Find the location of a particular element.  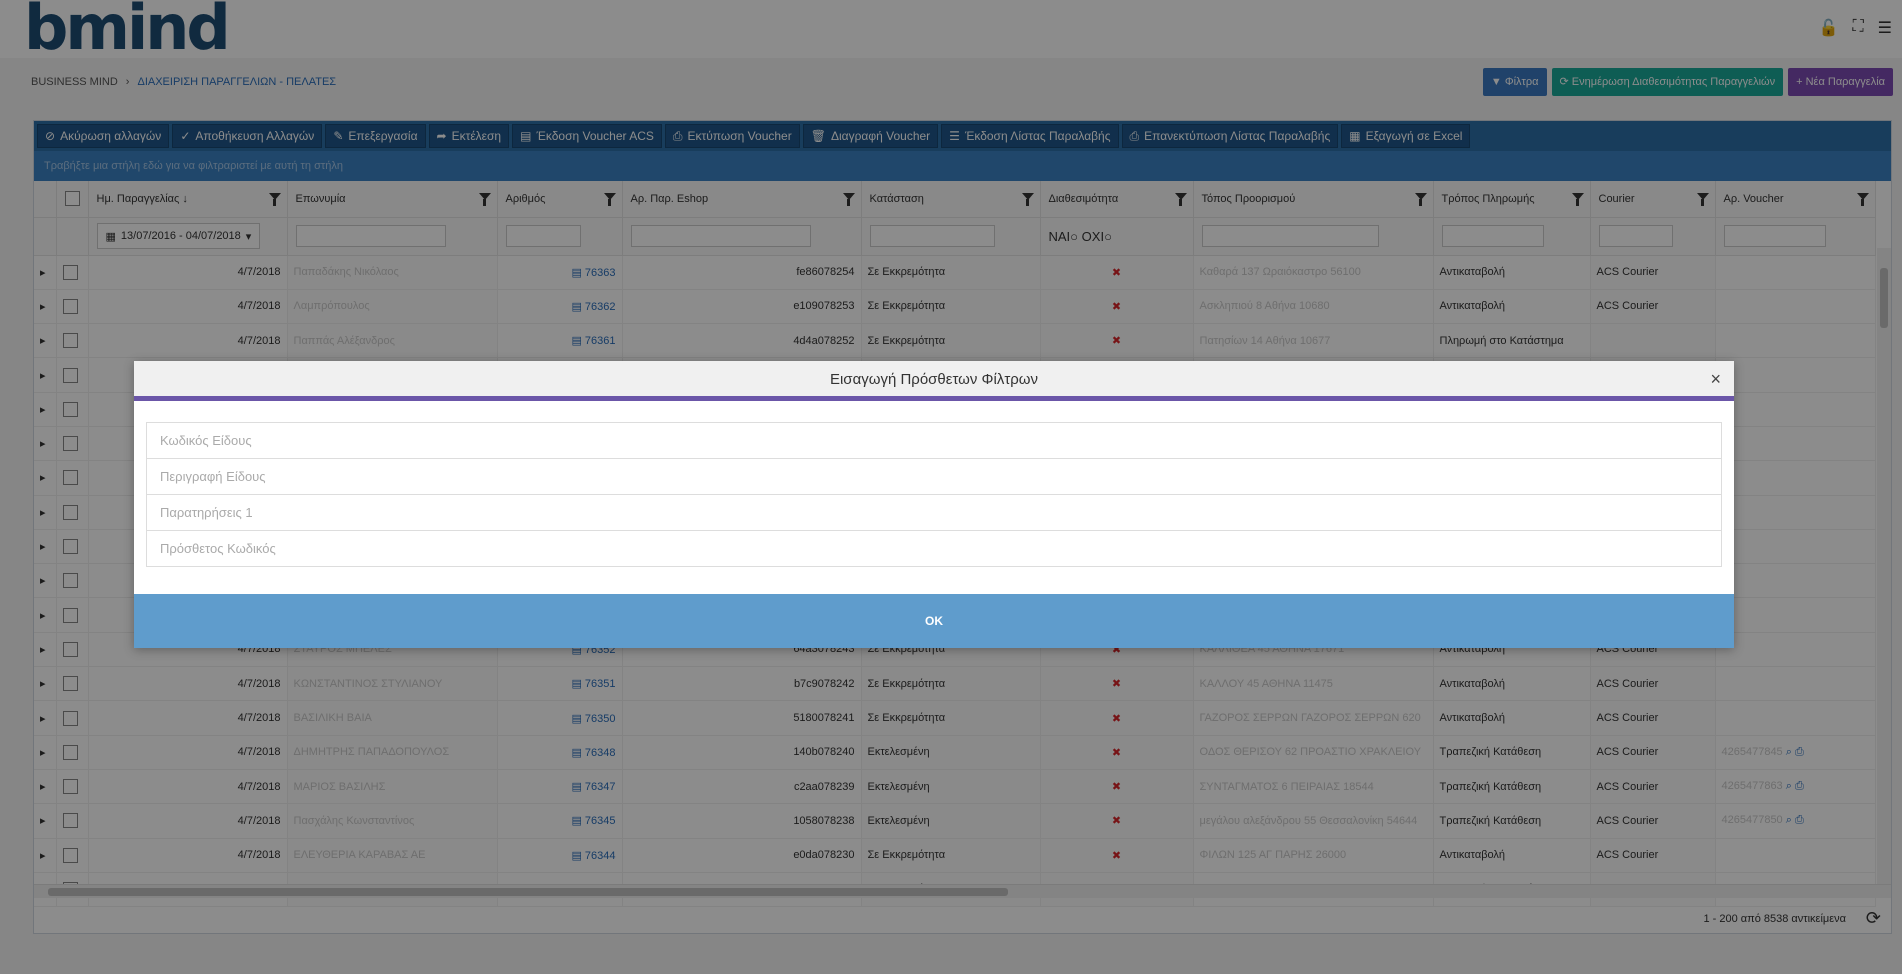

notes-input is located at coordinates (940, 512).